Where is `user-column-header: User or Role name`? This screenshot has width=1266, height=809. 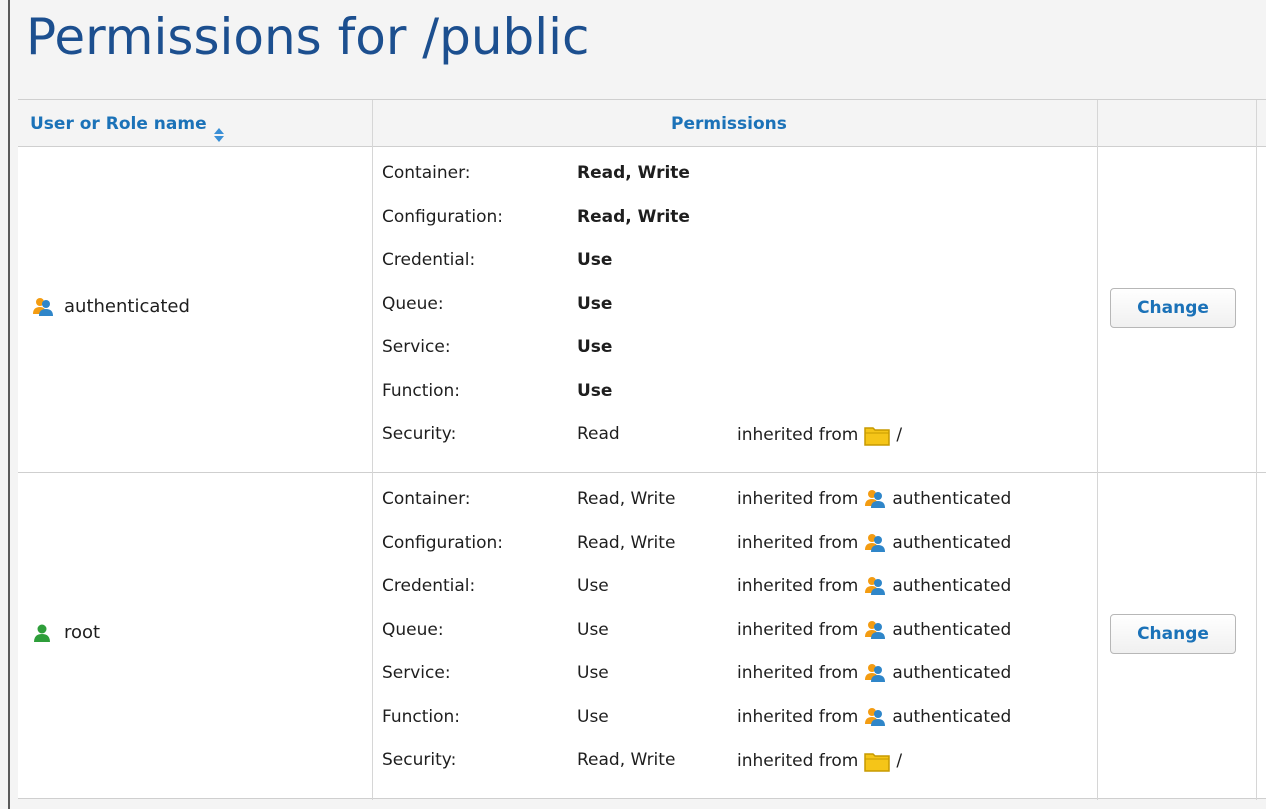 user-column-header: User or Role name is located at coordinates (127, 123).